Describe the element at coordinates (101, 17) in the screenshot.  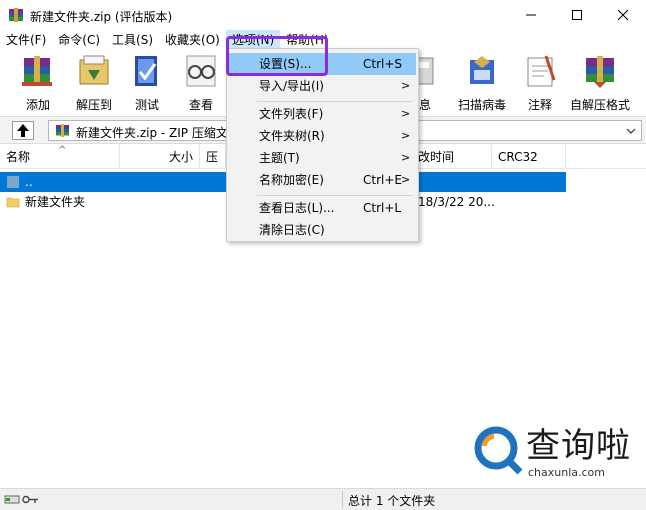
I see `window-title: 新建文件夹.zip (评估版本)` at that location.